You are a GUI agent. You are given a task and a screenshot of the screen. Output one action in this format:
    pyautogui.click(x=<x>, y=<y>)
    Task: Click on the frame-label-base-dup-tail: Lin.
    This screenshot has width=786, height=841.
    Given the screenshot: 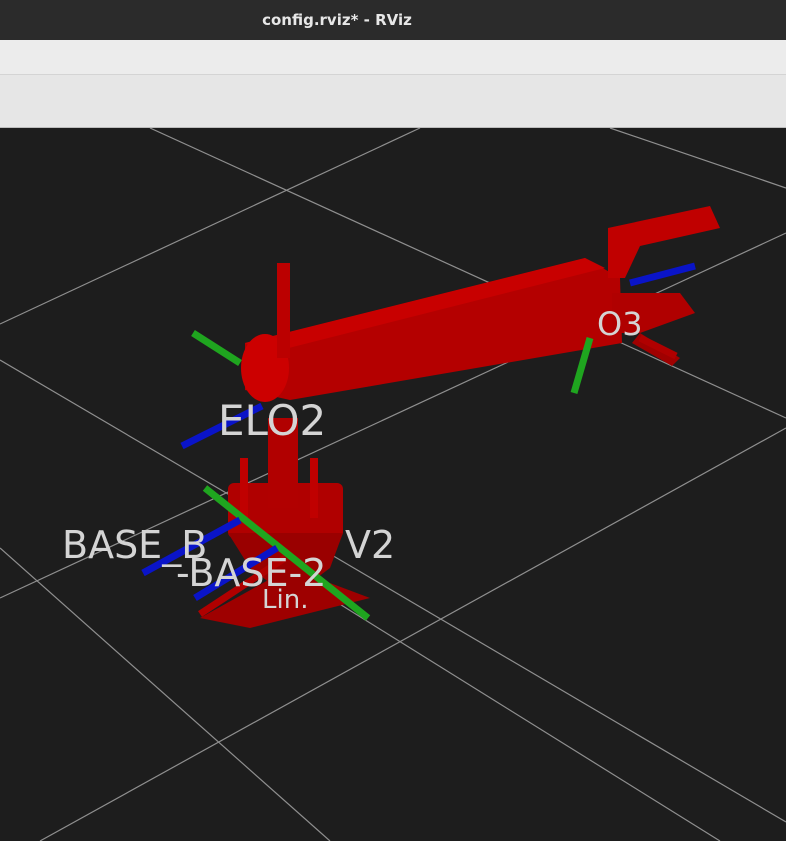 What is the action you would take?
    pyautogui.click(x=285, y=600)
    